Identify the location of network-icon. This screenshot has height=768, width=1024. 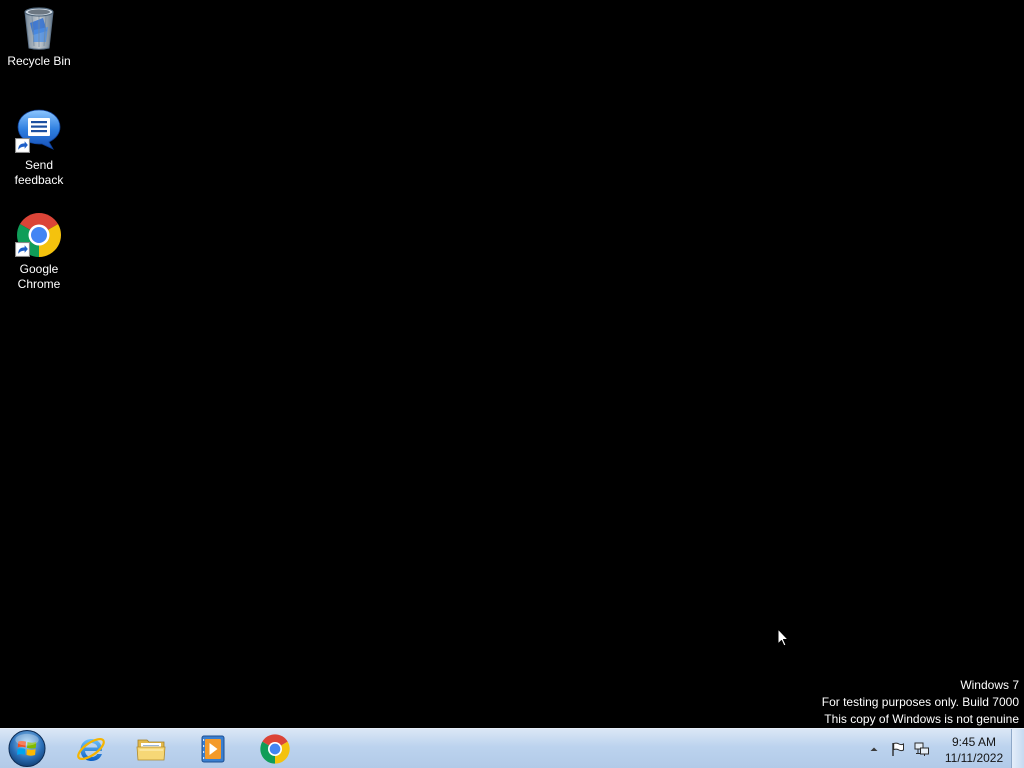
(922, 749).